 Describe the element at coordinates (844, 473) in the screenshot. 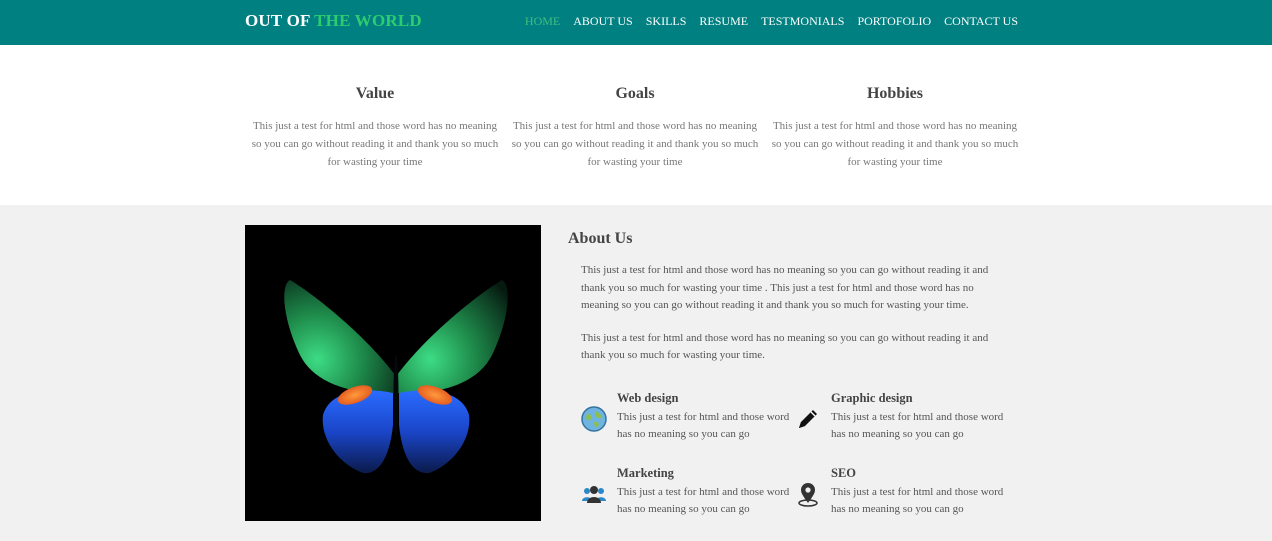

I see `service-title: SEO` at that location.